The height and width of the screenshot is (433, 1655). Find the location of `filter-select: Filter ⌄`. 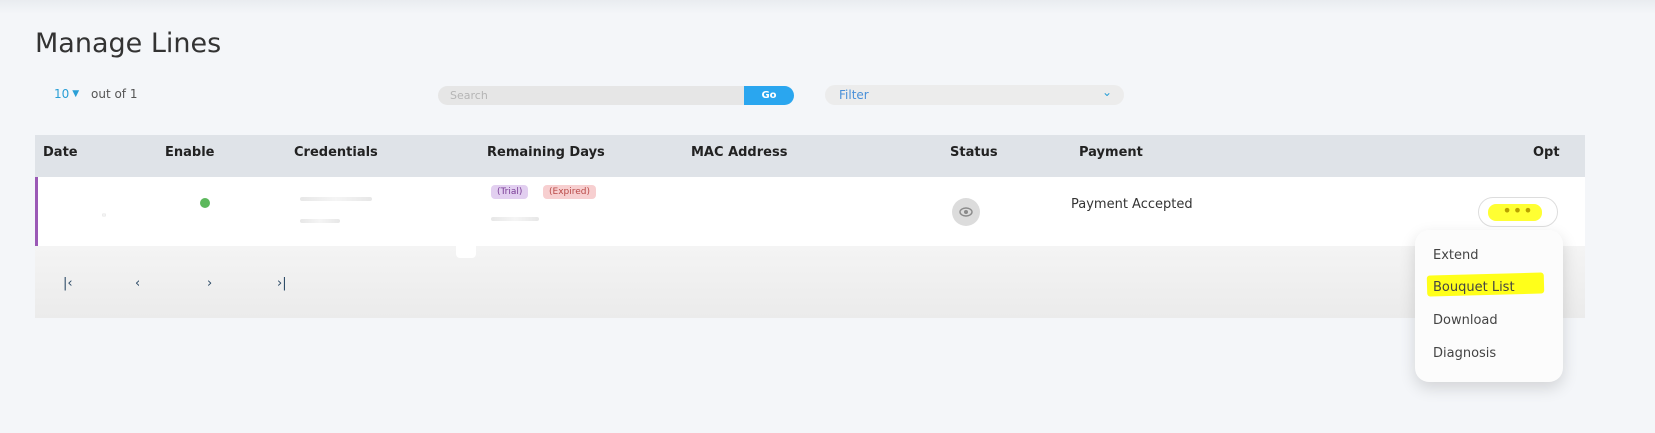

filter-select: Filter ⌄ is located at coordinates (974, 95).